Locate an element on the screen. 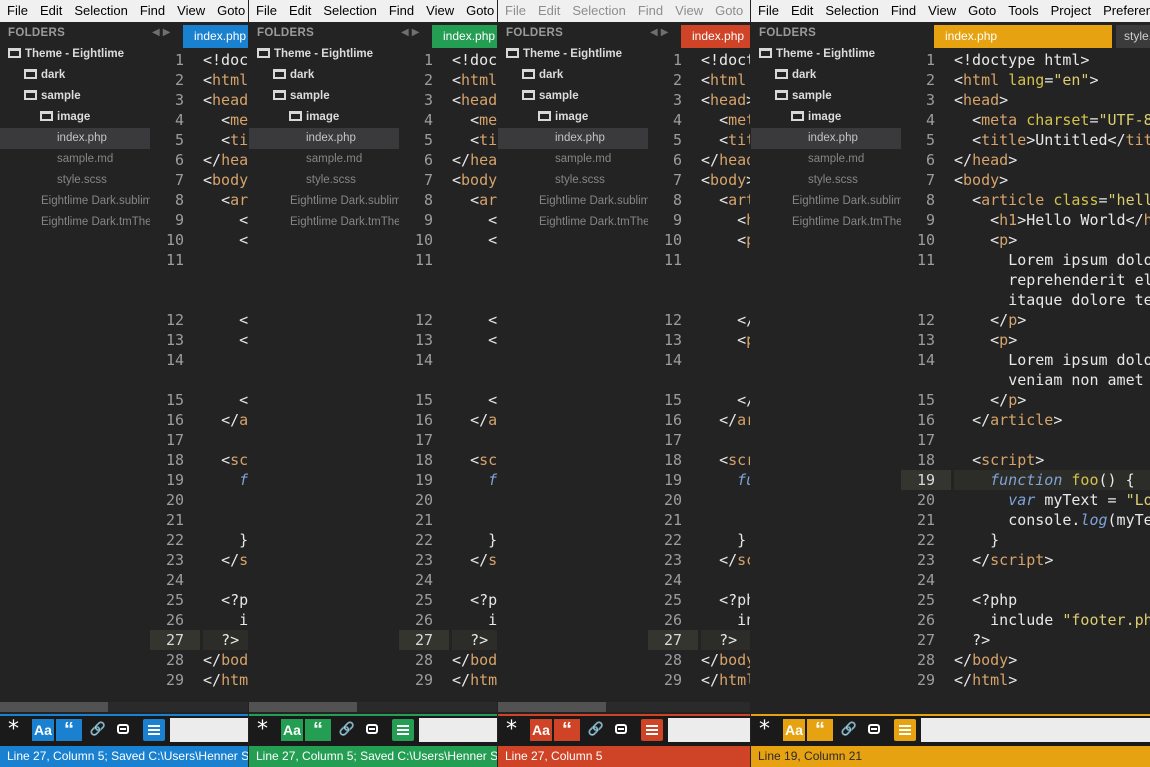 The image size is (1150, 767). menu-tools: Tools is located at coordinates (1022, 11).